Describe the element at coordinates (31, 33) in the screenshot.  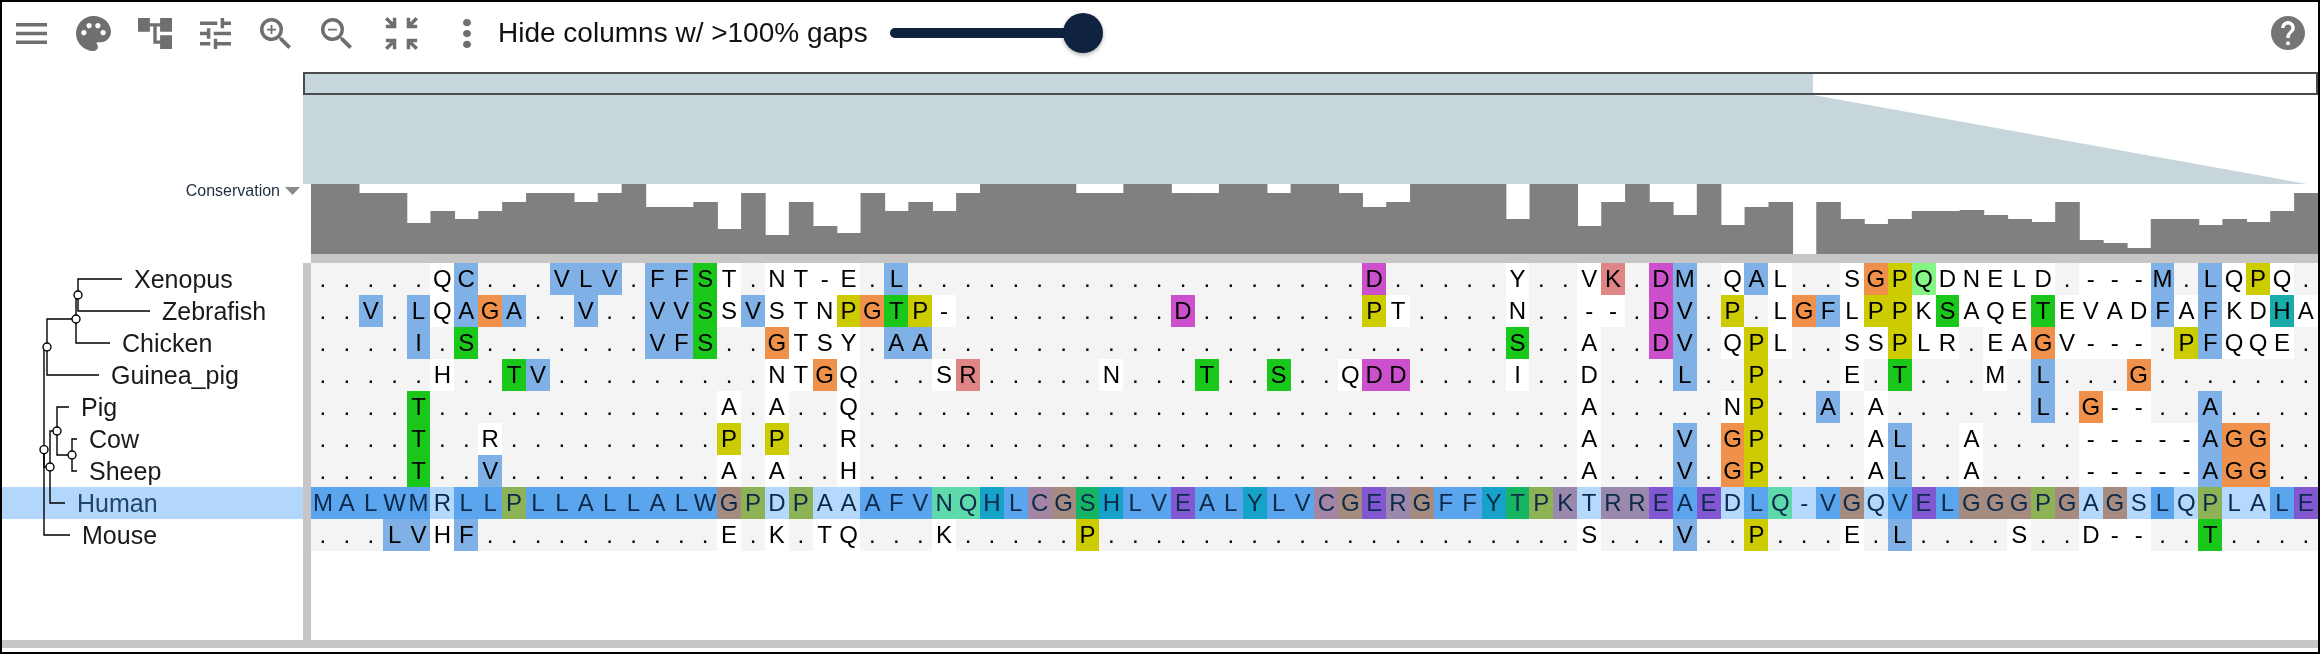
I see `menu-icon` at that location.